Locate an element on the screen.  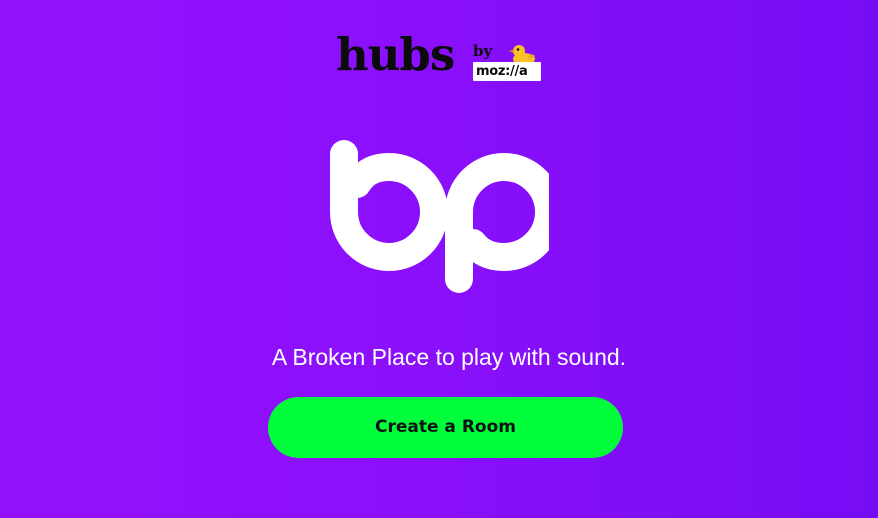
mozilla-wordmark: moz://a is located at coordinates (502, 71).